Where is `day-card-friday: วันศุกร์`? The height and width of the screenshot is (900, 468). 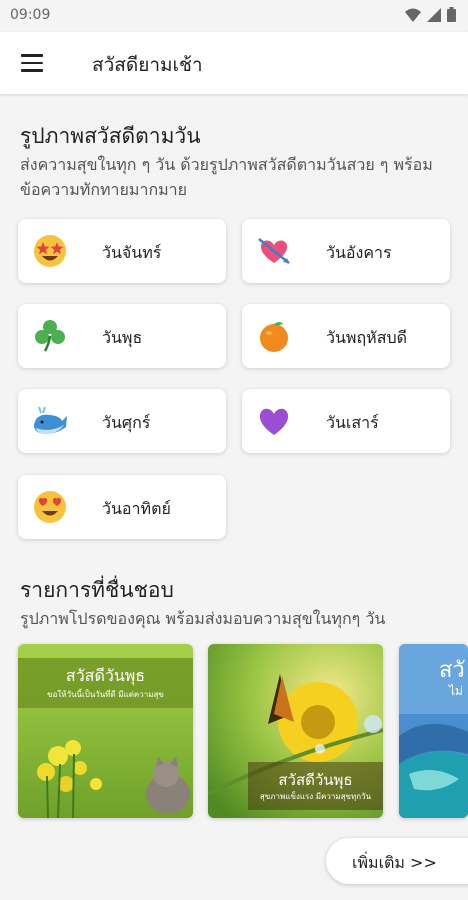 day-card-friday: วันศุกร์ is located at coordinates (122, 421).